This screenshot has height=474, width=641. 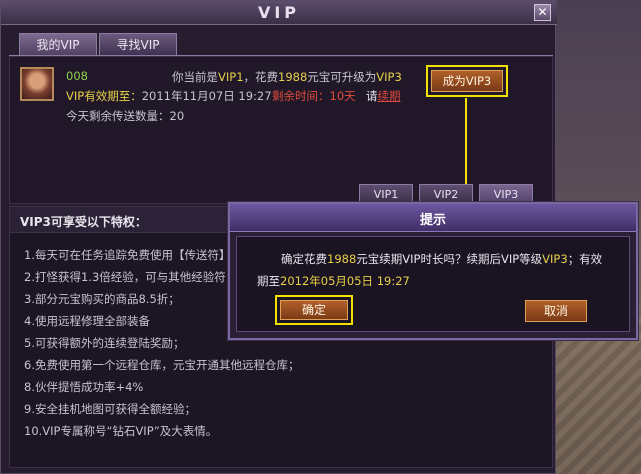 I want to click on cancel-button: 取消, so click(x=556, y=311).